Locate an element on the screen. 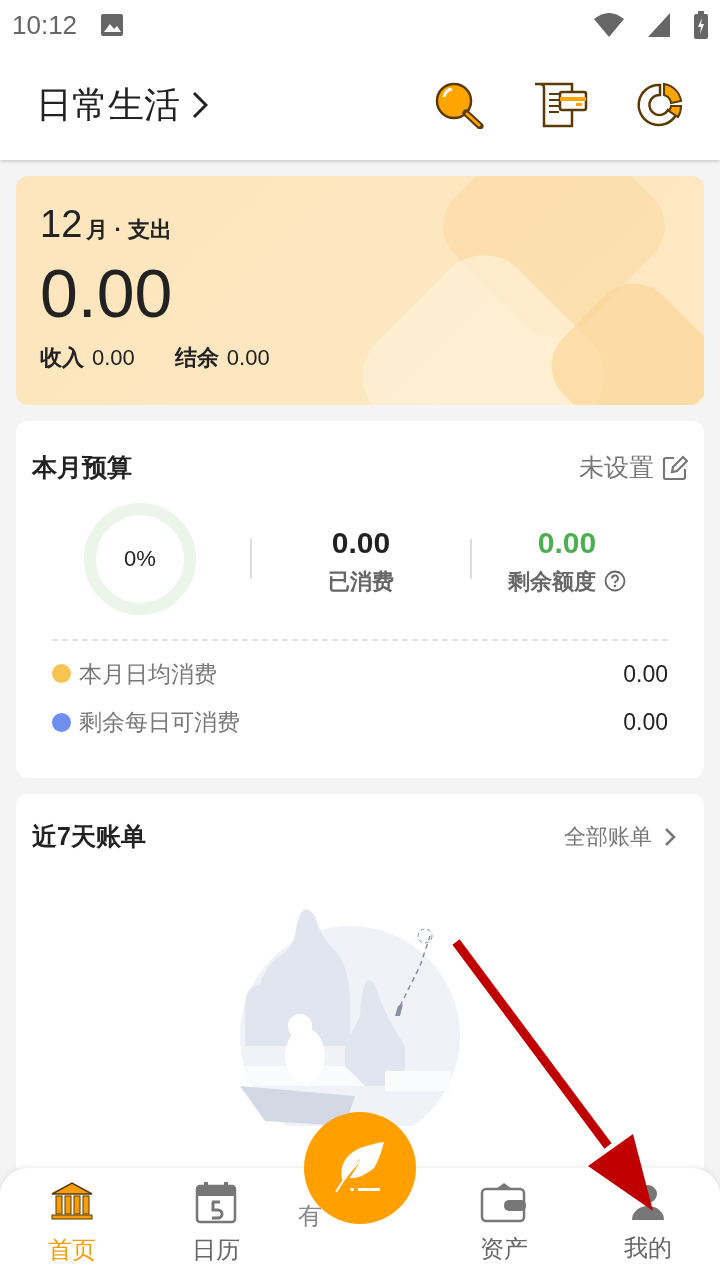 The width and height of the screenshot is (720, 1280). expense-amount: 0.00 is located at coordinates (107, 293).